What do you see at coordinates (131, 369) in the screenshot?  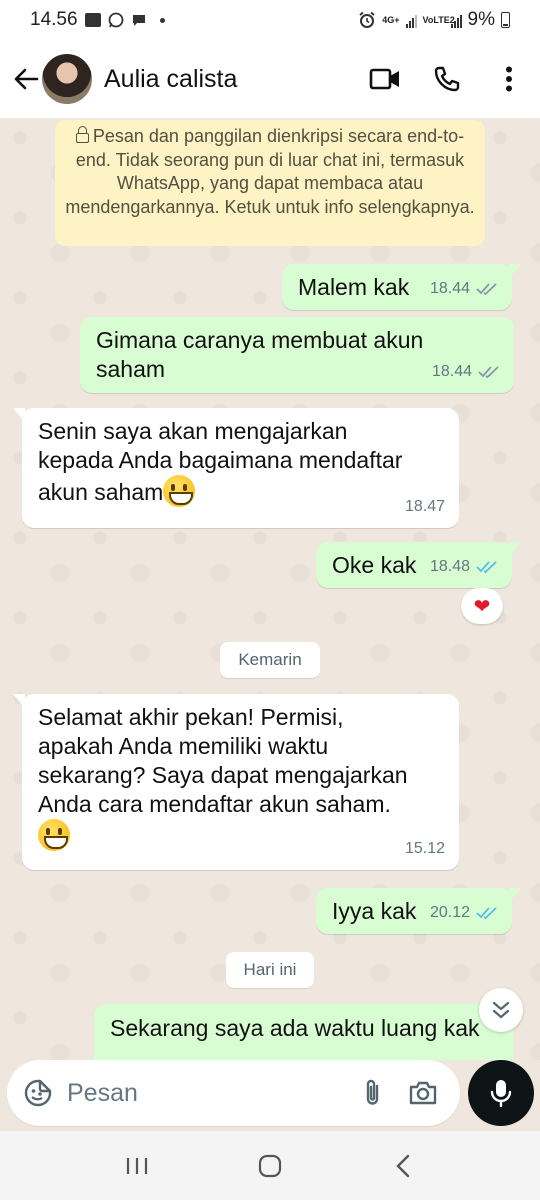 I see `message-text: saham` at bounding box center [131, 369].